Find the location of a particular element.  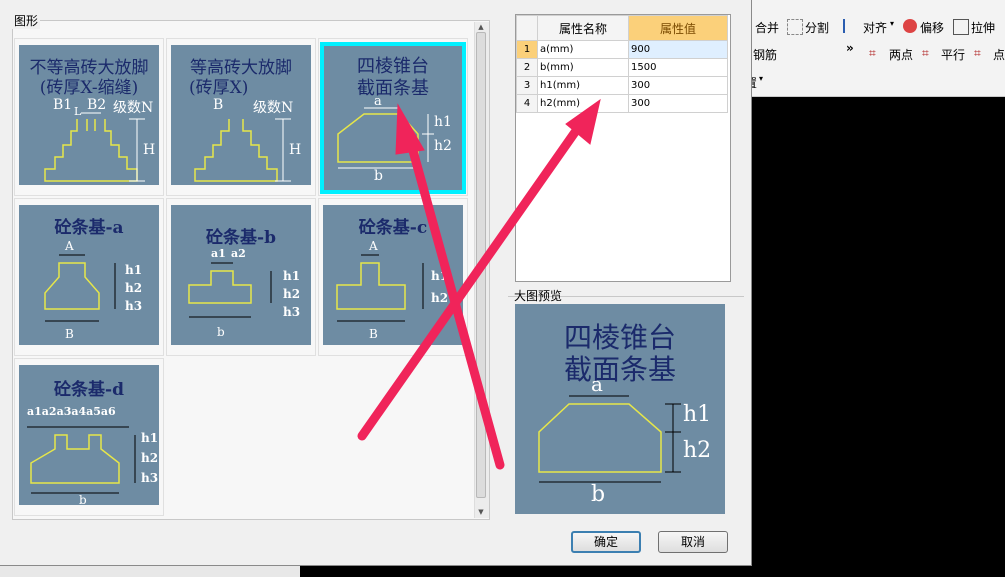

shape-thumbnail: 砼条基-c A h1 h2 B is located at coordinates (393, 275).